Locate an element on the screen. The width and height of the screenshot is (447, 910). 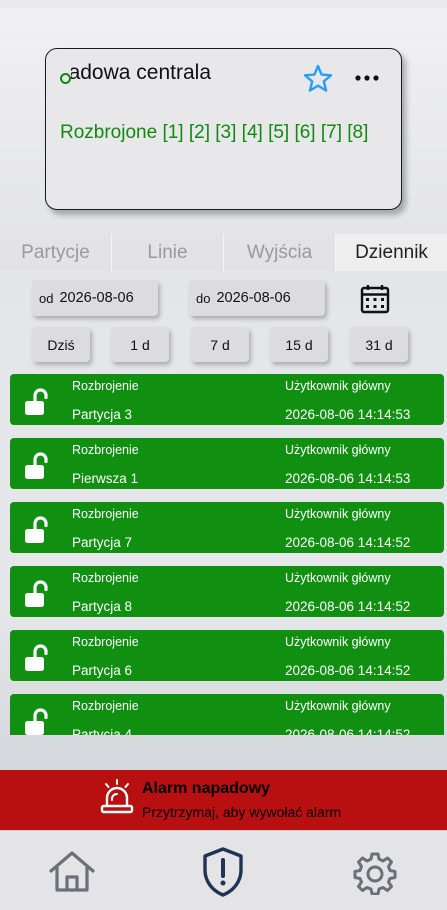
connection-status-icon is located at coordinates (65, 78).